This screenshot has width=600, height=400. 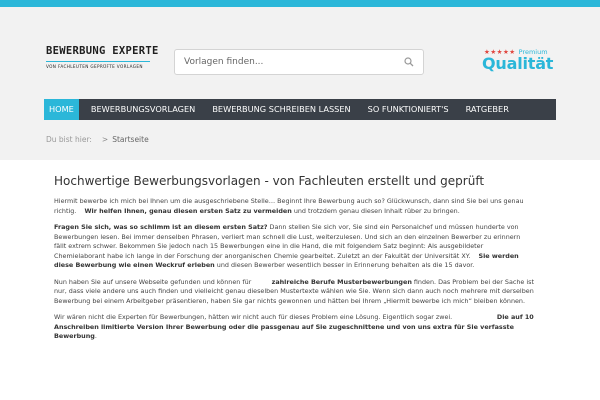 I want to click on premium-quality-badge: ★★★★★ Premium Qualität, so click(x=520, y=61).